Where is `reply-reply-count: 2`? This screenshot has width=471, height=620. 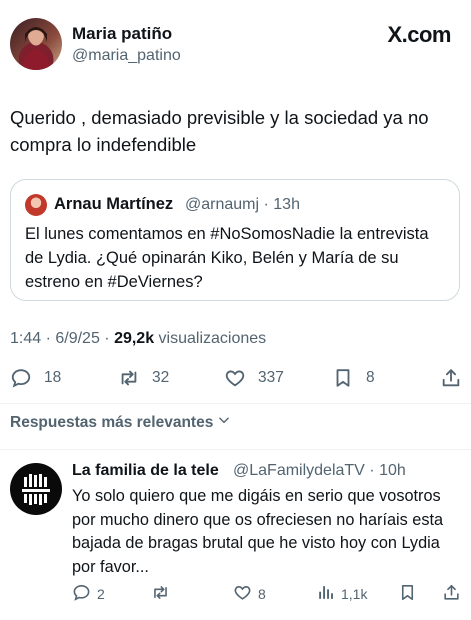
reply-reply-count: 2 is located at coordinates (101, 594).